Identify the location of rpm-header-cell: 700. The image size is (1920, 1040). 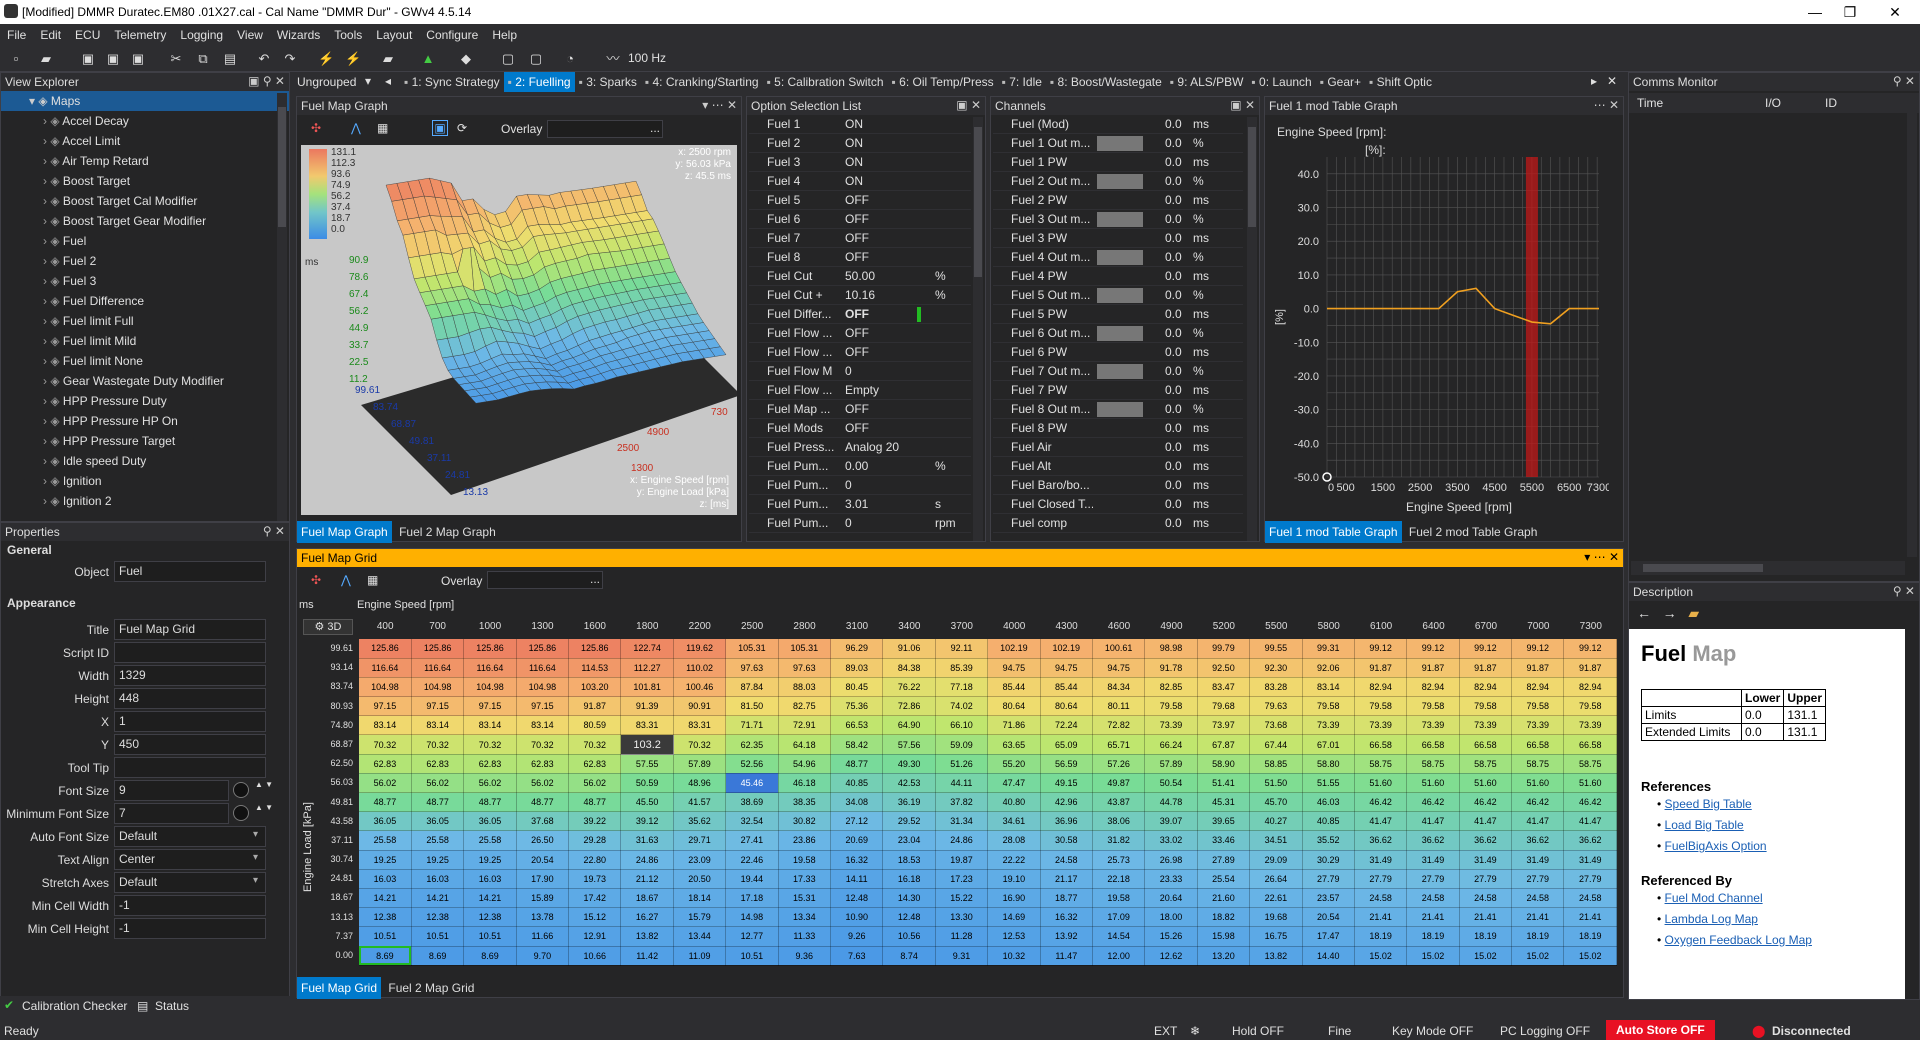
(437, 626).